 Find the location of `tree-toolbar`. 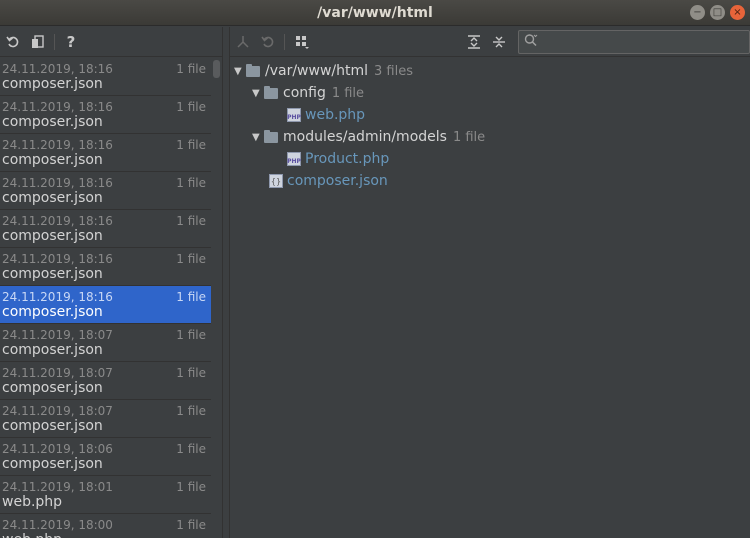

tree-toolbar is located at coordinates (490, 42).